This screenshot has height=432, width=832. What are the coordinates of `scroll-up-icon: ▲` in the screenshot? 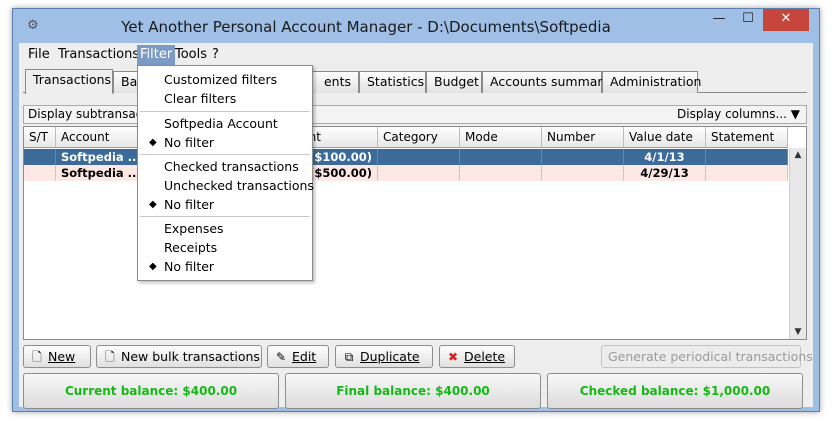 It's located at (798, 155).